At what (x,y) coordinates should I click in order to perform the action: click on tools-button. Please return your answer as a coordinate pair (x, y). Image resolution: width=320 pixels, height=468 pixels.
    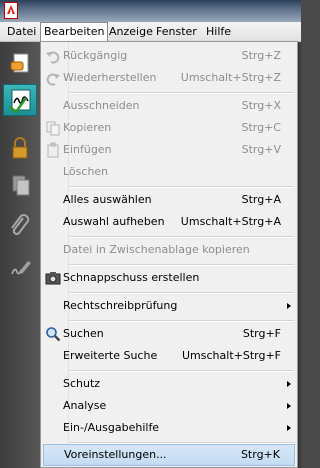
    Looking at the image, I should click on (20, 64).